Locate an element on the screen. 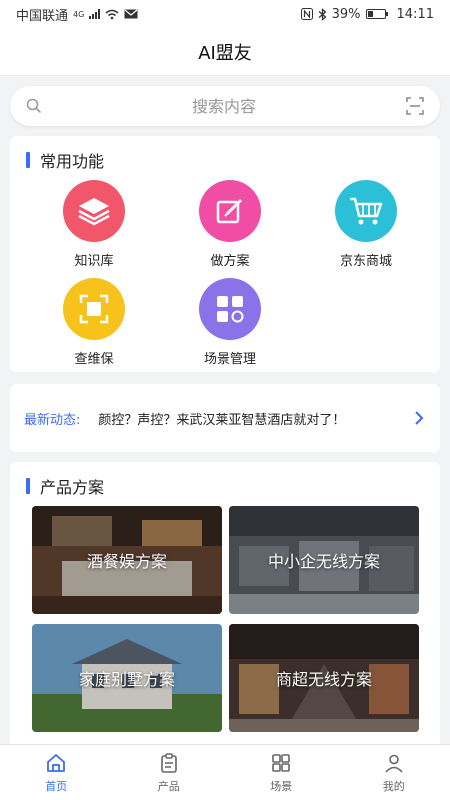  product-tile-hotel: 酒餐娱方案 is located at coordinates (127, 560).